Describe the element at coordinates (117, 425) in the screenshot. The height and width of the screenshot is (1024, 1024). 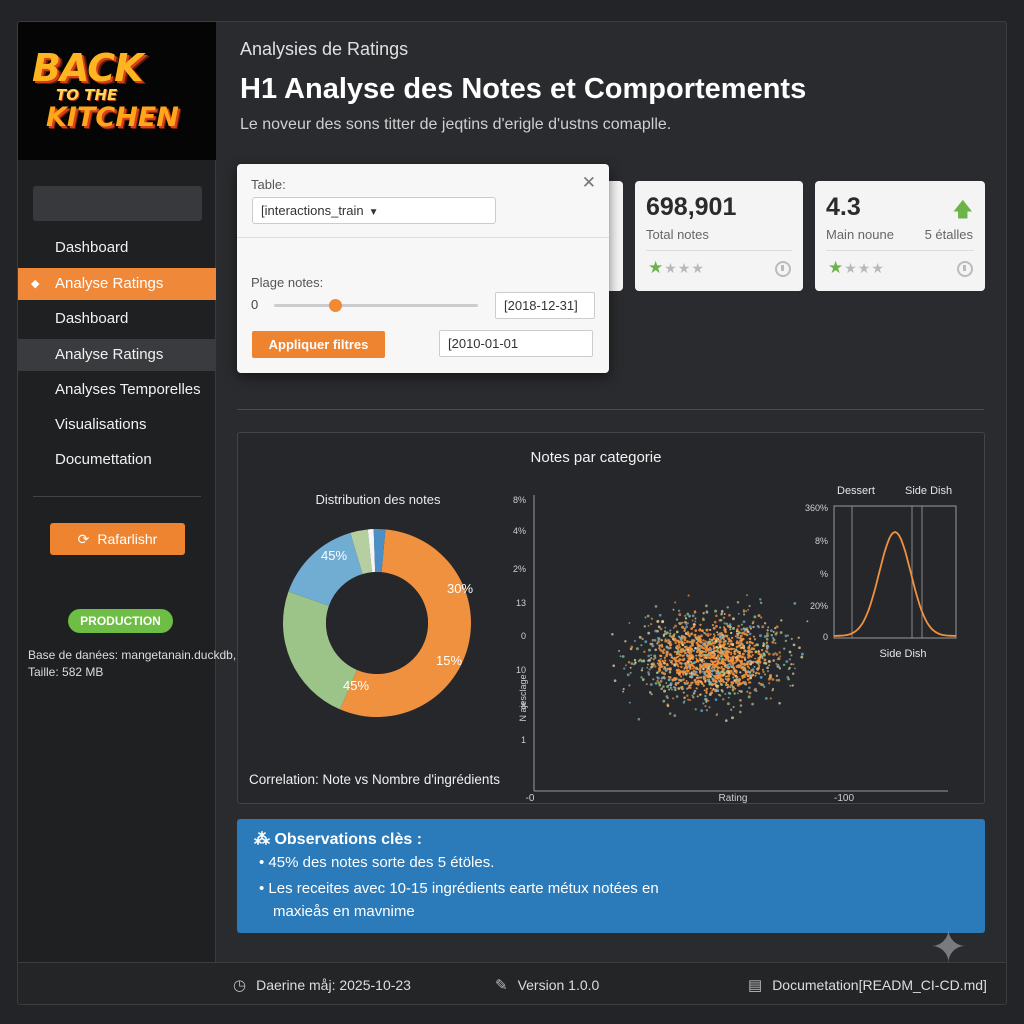
I see `sidebar-item-visualisations: Visualisations` at that location.